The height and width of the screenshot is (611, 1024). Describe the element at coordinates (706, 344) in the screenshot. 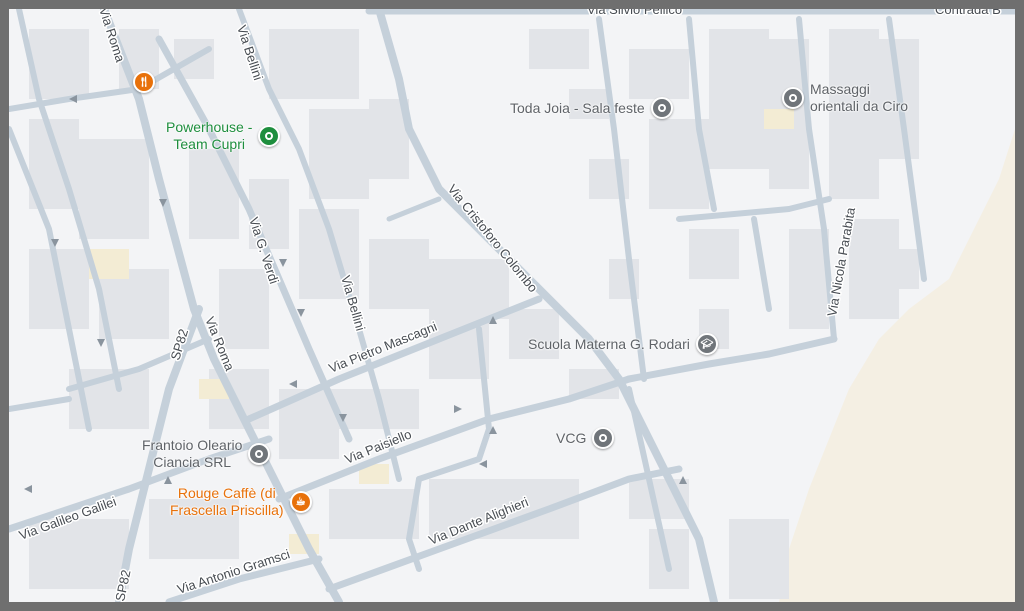

I see `school-icon: 🎓︎` at that location.